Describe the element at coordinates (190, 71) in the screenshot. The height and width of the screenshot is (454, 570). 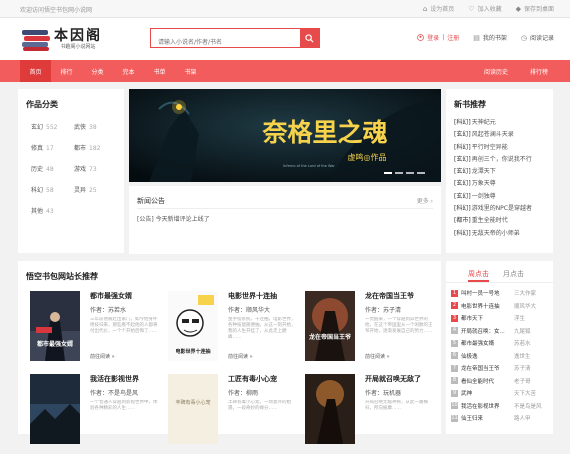
I see `nav-bookshelf: 书架` at that location.